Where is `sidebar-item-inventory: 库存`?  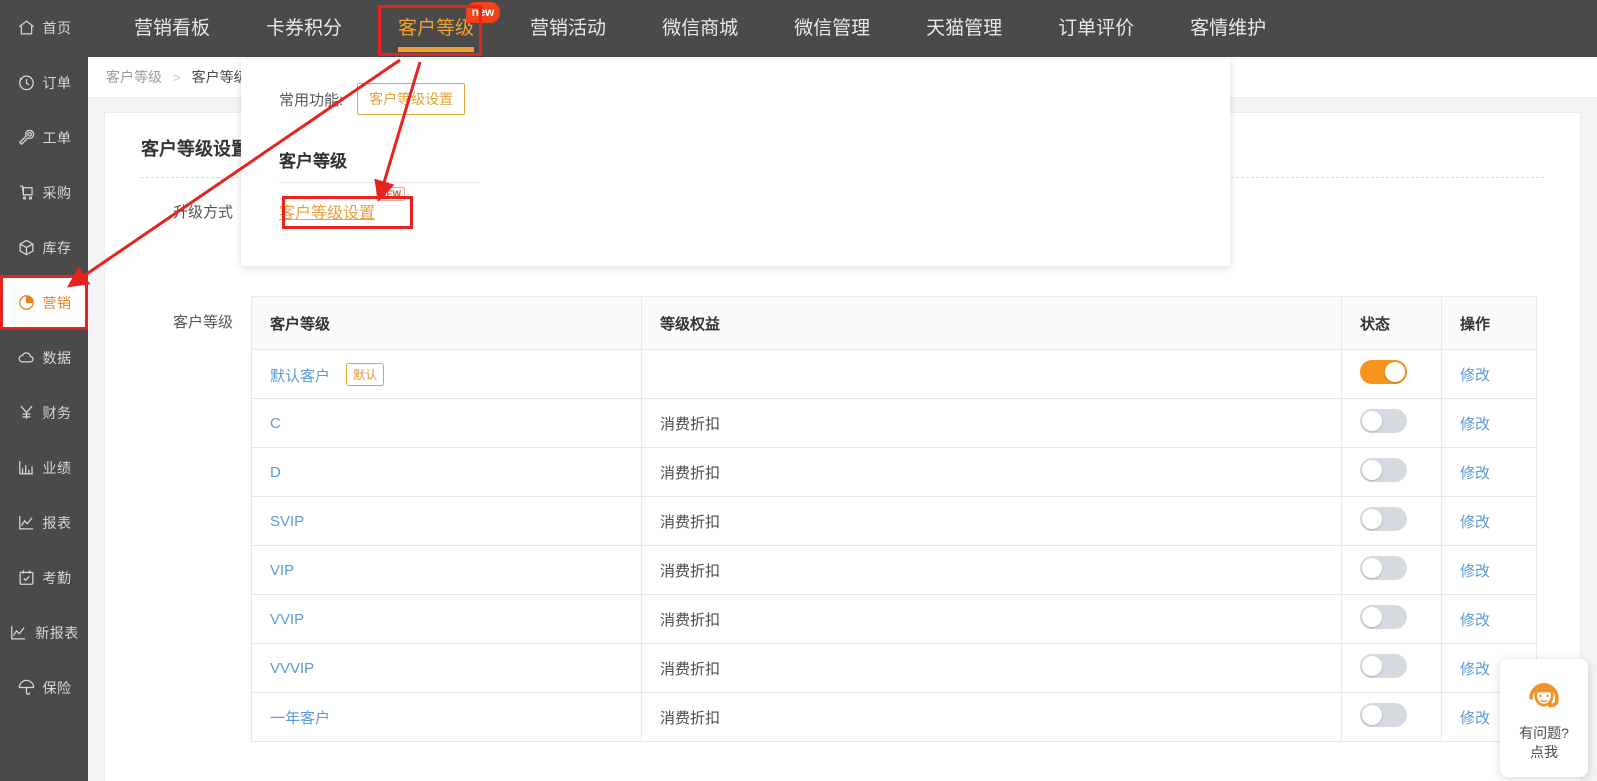
sidebar-item-inventory: 库存 is located at coordinates (44, 247).